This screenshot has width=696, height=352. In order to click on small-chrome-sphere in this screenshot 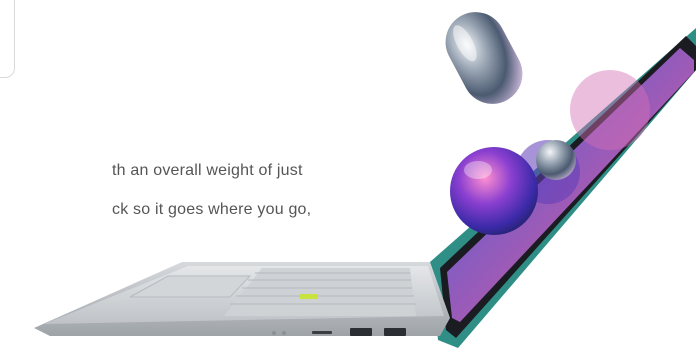, I will do `click(556, 160)`.